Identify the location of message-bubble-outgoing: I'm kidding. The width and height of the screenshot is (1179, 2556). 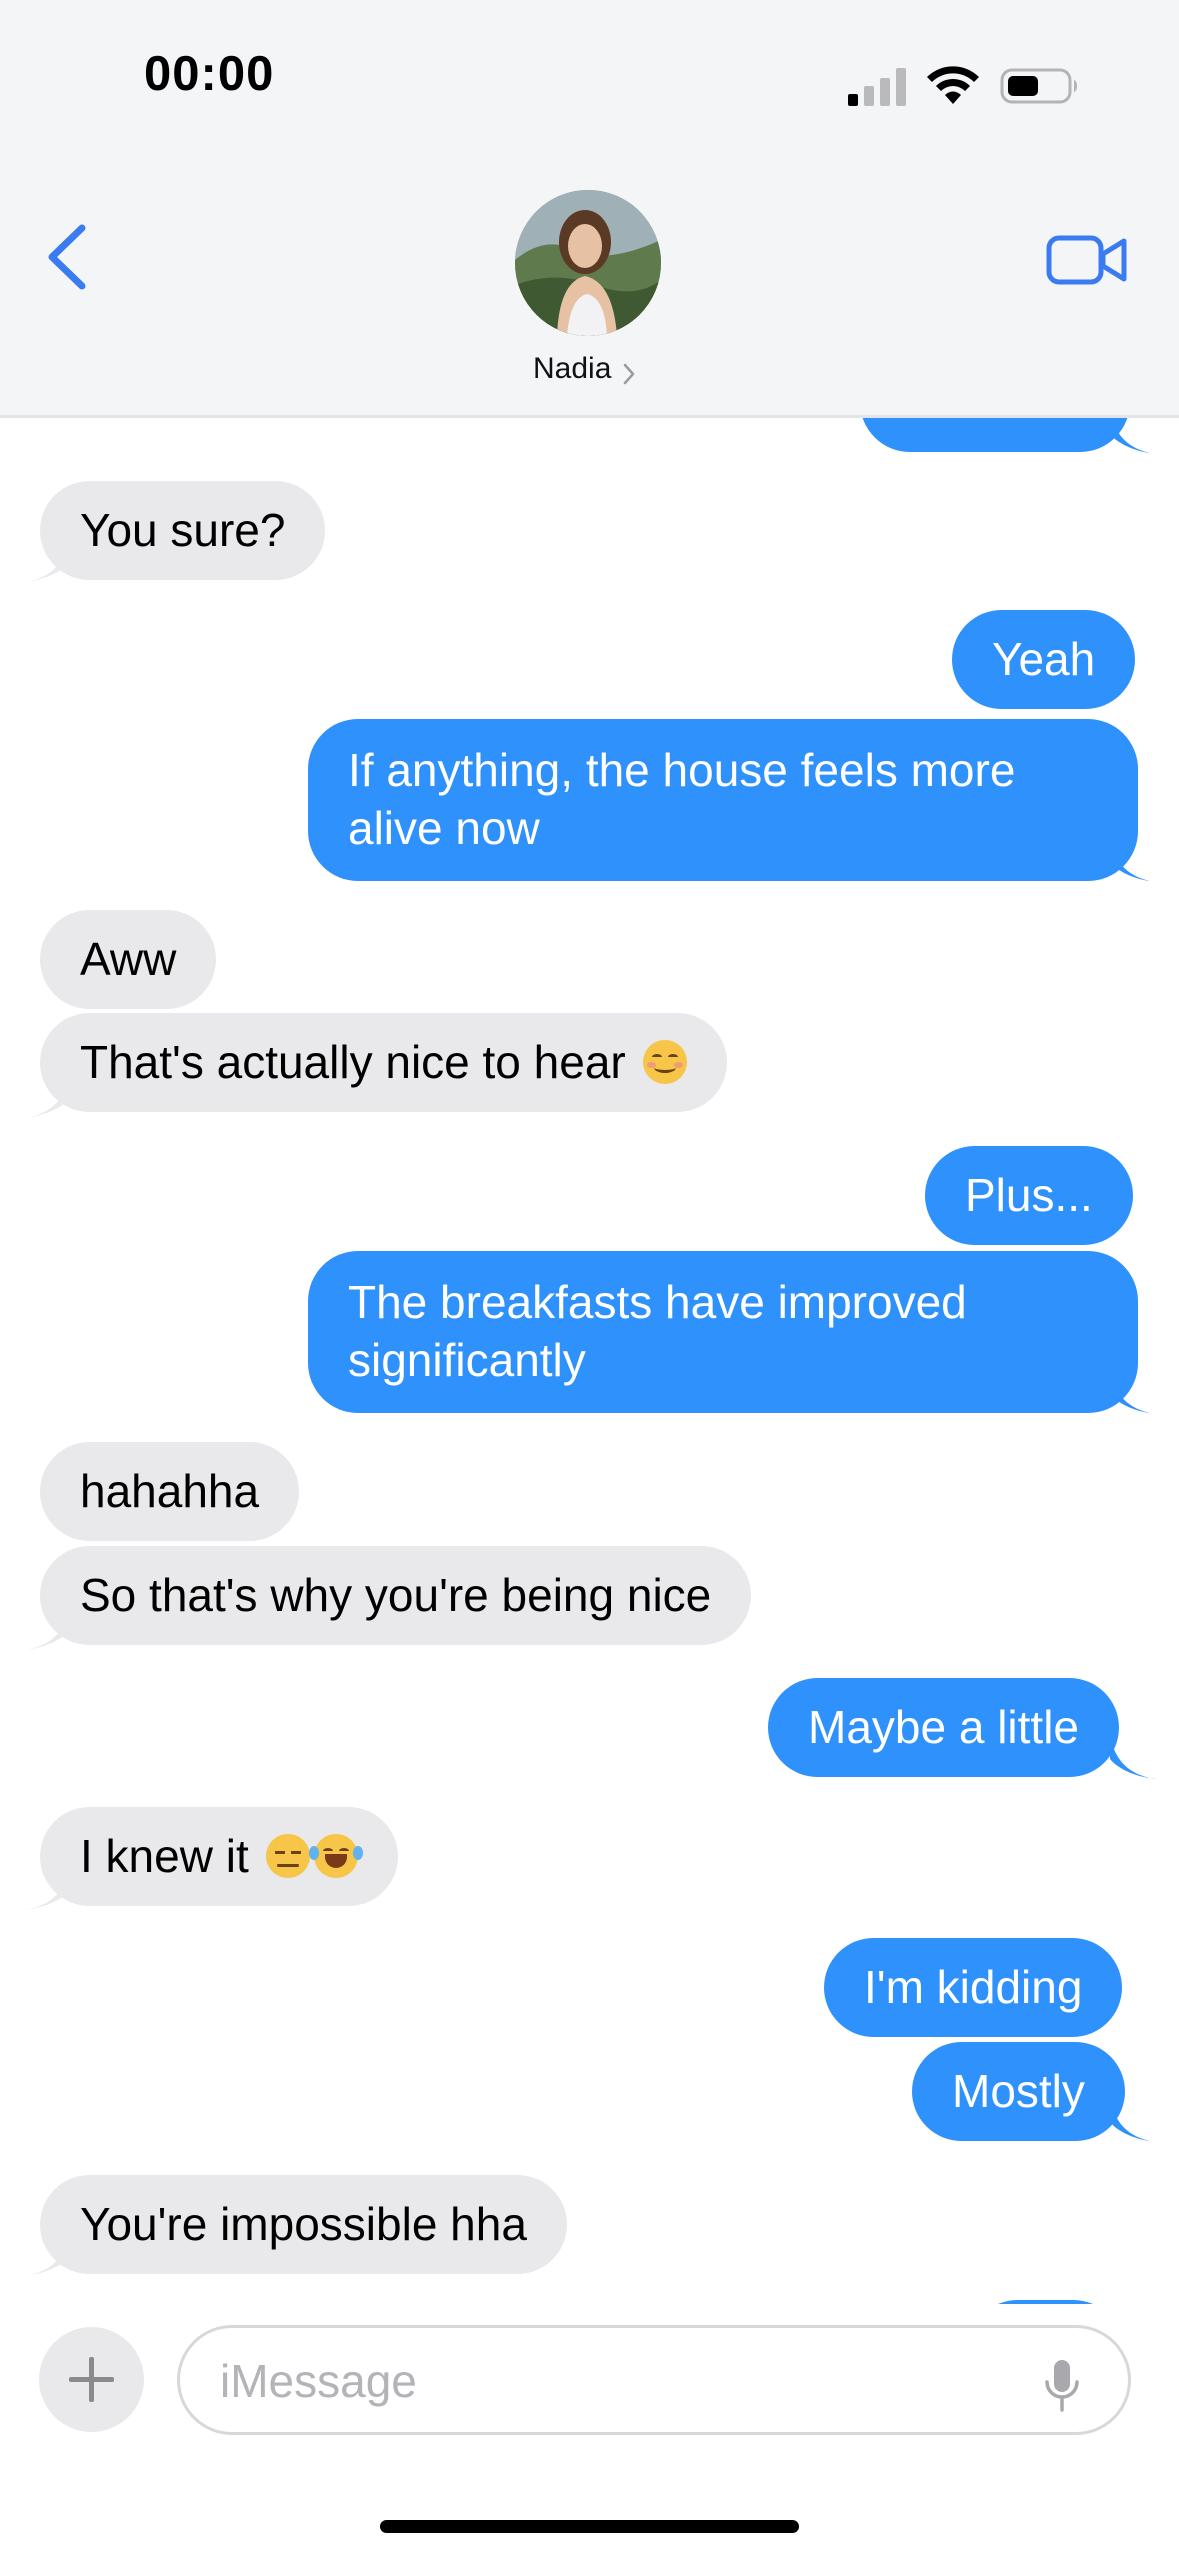
(973, 1987).